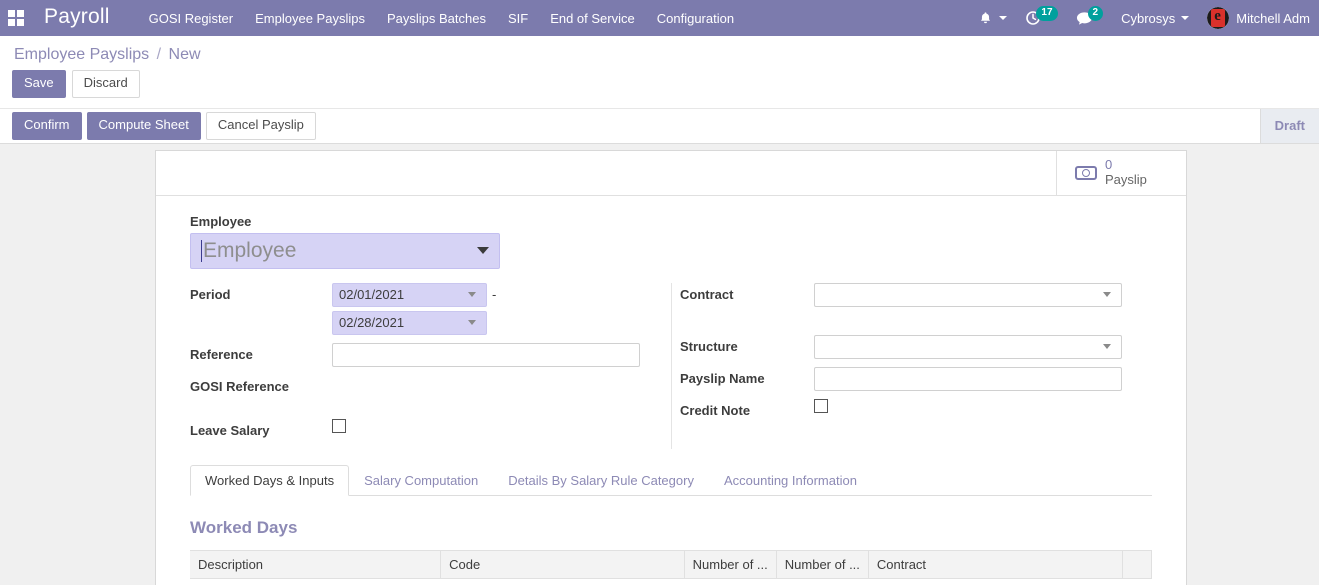 This screenshot has width=1319, height=585. Describe the element at coordinates (39, 84) in the screenshot. I see `save-button: Save` at that location.